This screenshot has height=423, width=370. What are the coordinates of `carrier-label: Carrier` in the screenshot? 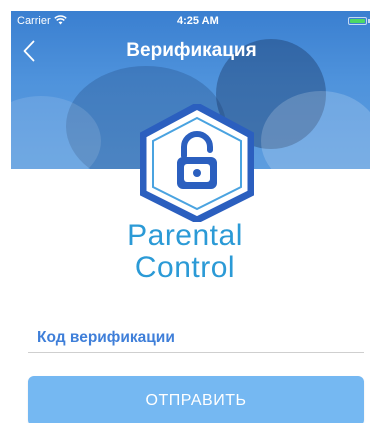 It's located at (34, 21).